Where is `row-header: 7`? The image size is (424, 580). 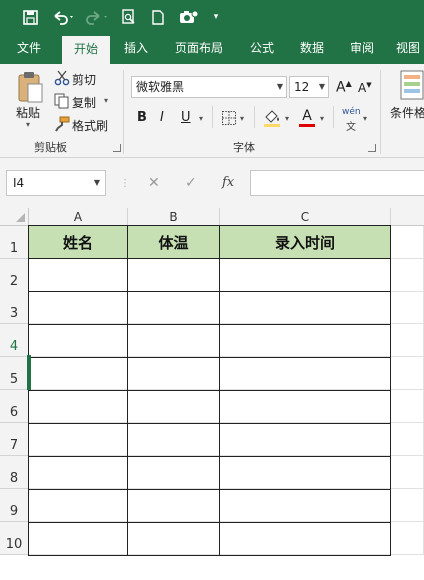
row-header: 7 is located at coordinates (14, 439).